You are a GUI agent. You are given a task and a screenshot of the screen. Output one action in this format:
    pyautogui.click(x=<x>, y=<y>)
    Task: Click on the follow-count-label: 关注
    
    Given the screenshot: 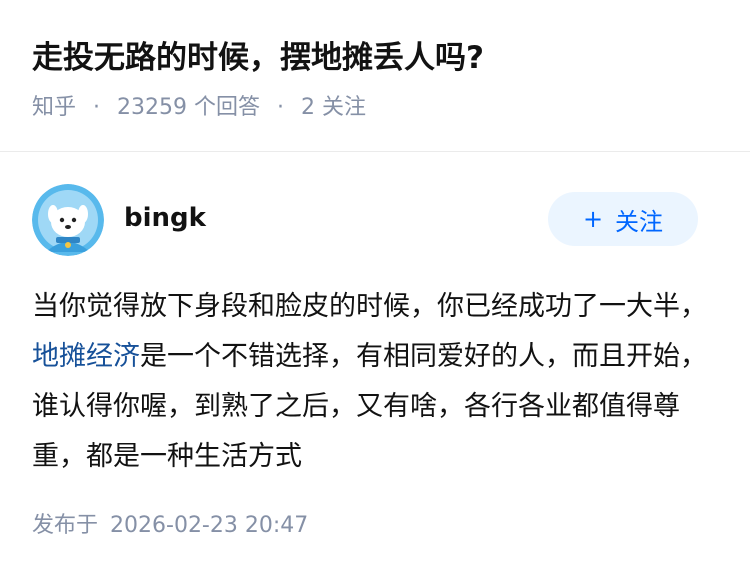 What is the action you would take?
    pyautogui.click(x=344, y=107)
    